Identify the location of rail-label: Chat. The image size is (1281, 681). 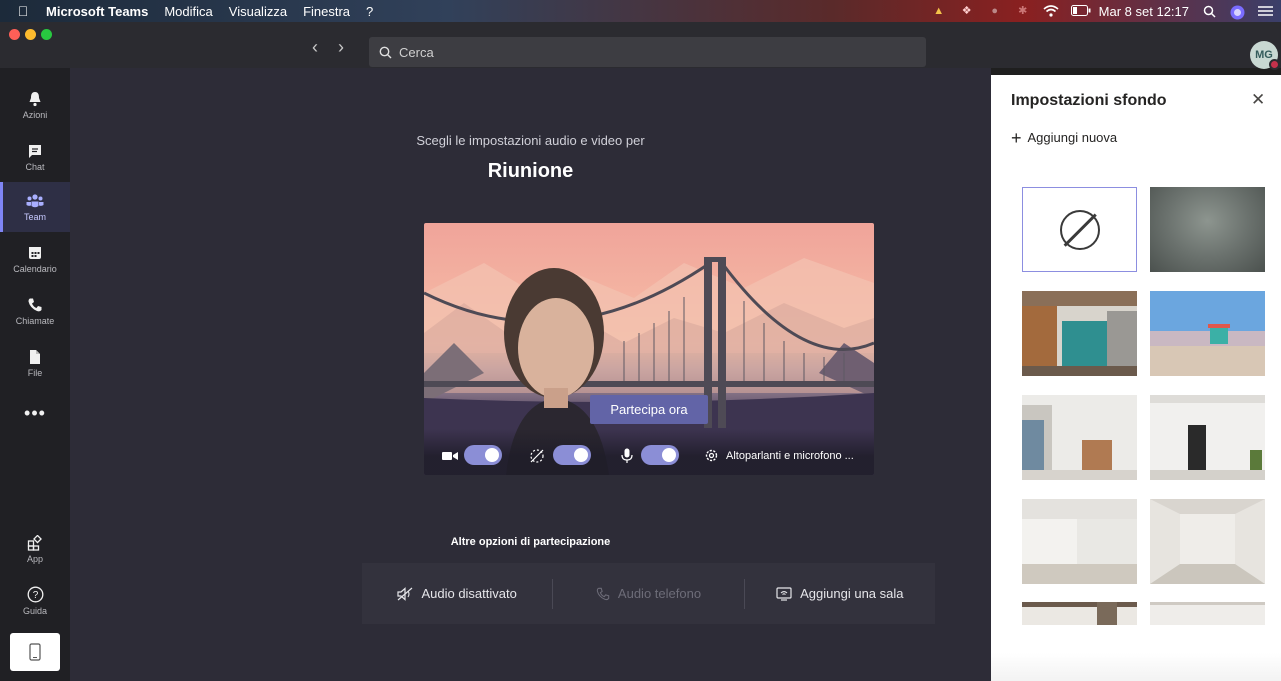
(35, 166).